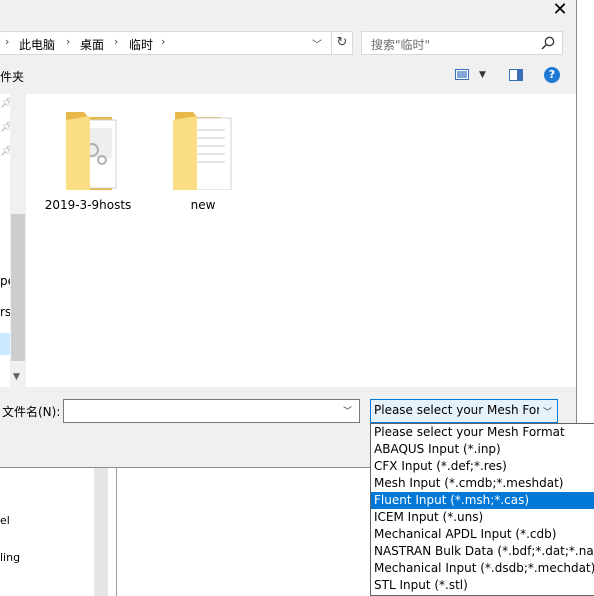  I want to click on breadcrumb-temp: 临时, so click(141, 44).